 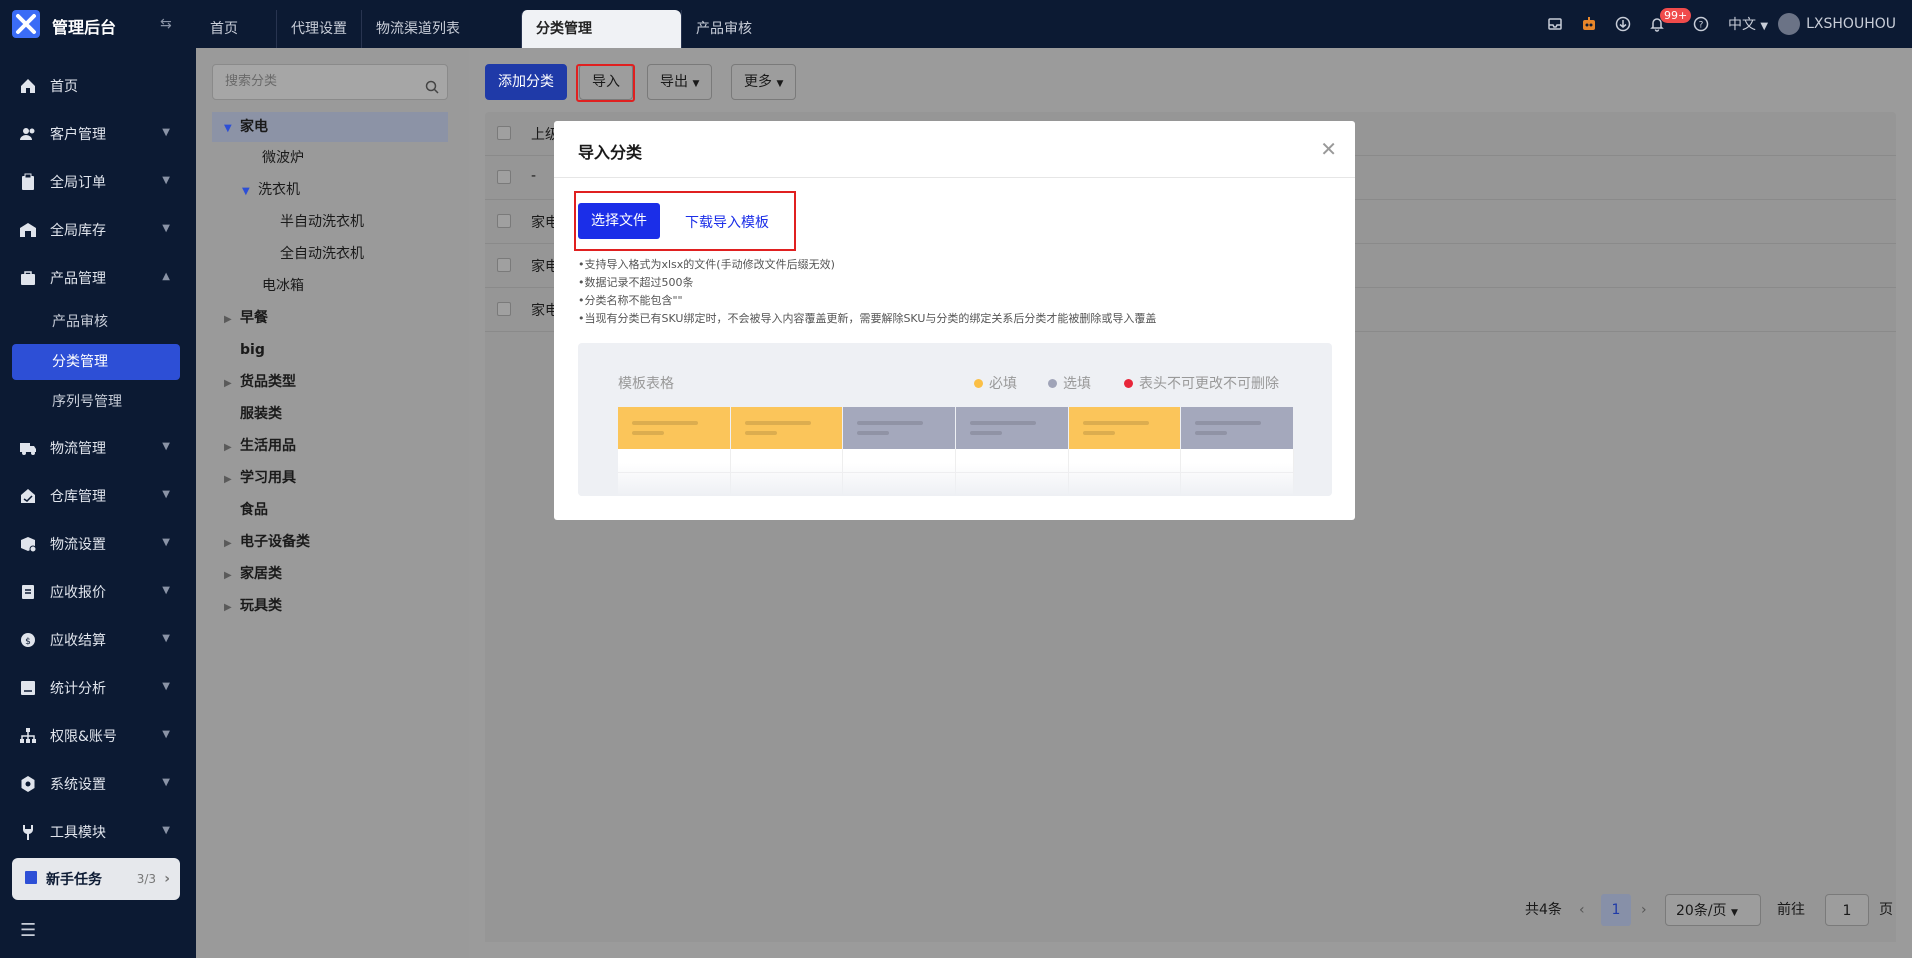 I want to click on tab-logistics-channels: 物流渠道列表, so click(x=441, y=29).